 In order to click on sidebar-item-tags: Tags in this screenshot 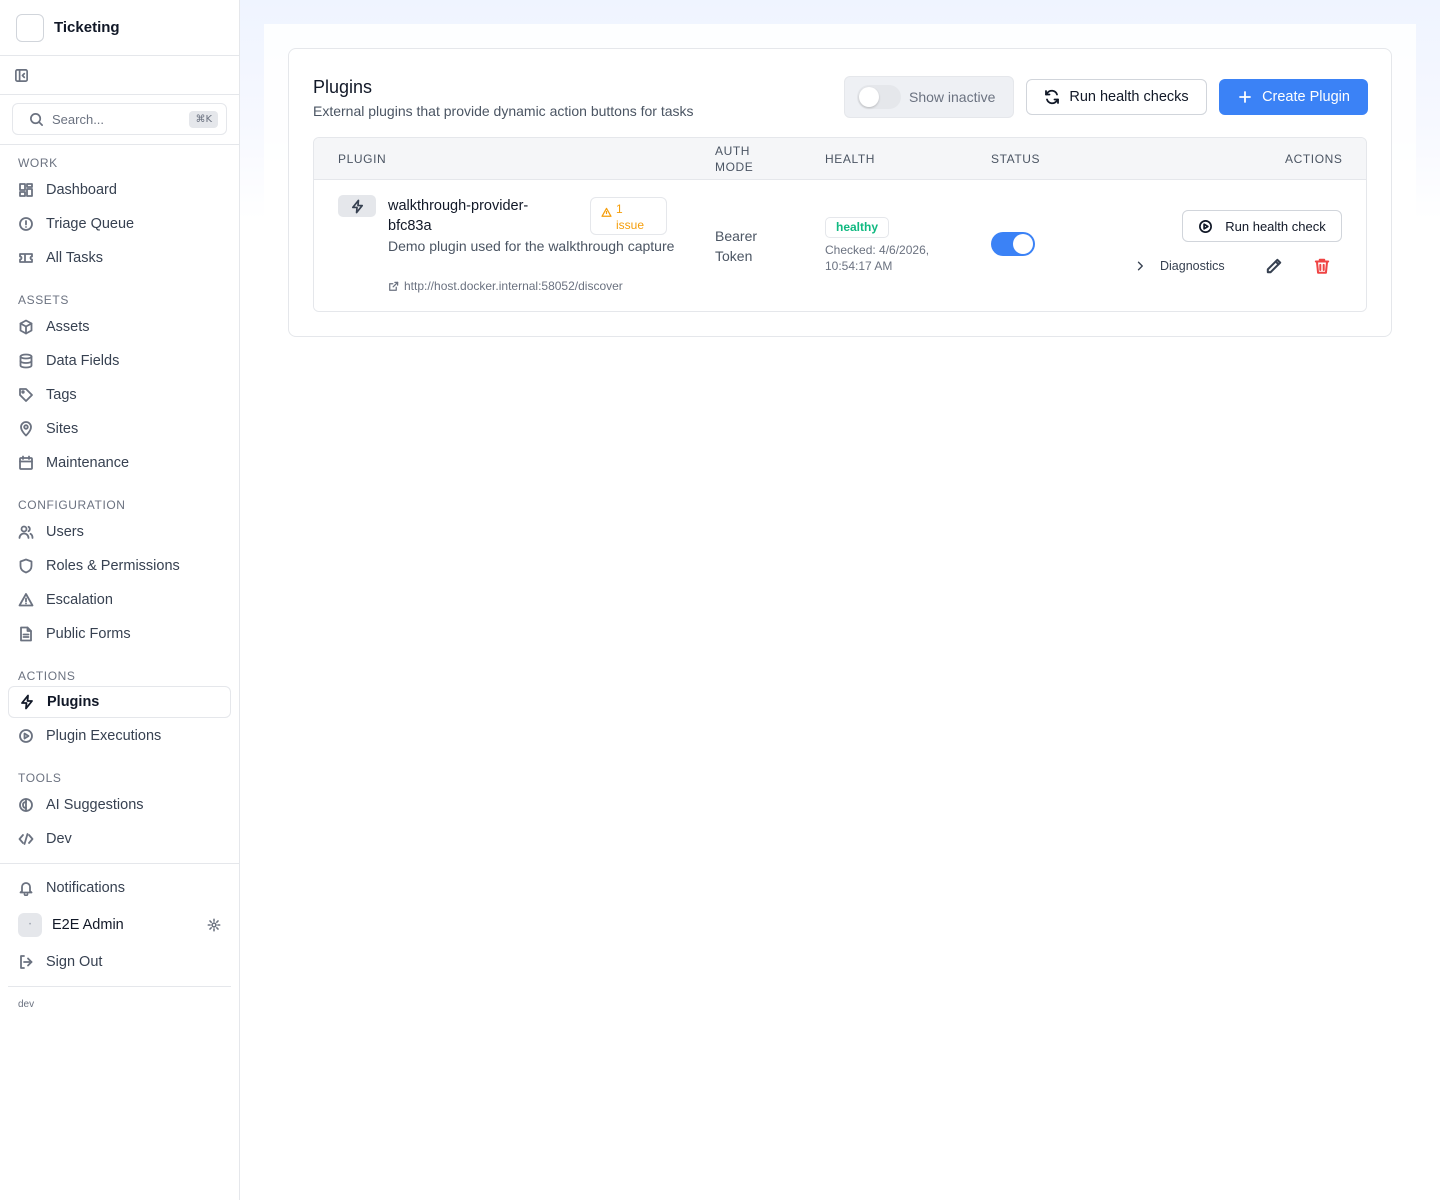, I will do `click(119, 395)`.